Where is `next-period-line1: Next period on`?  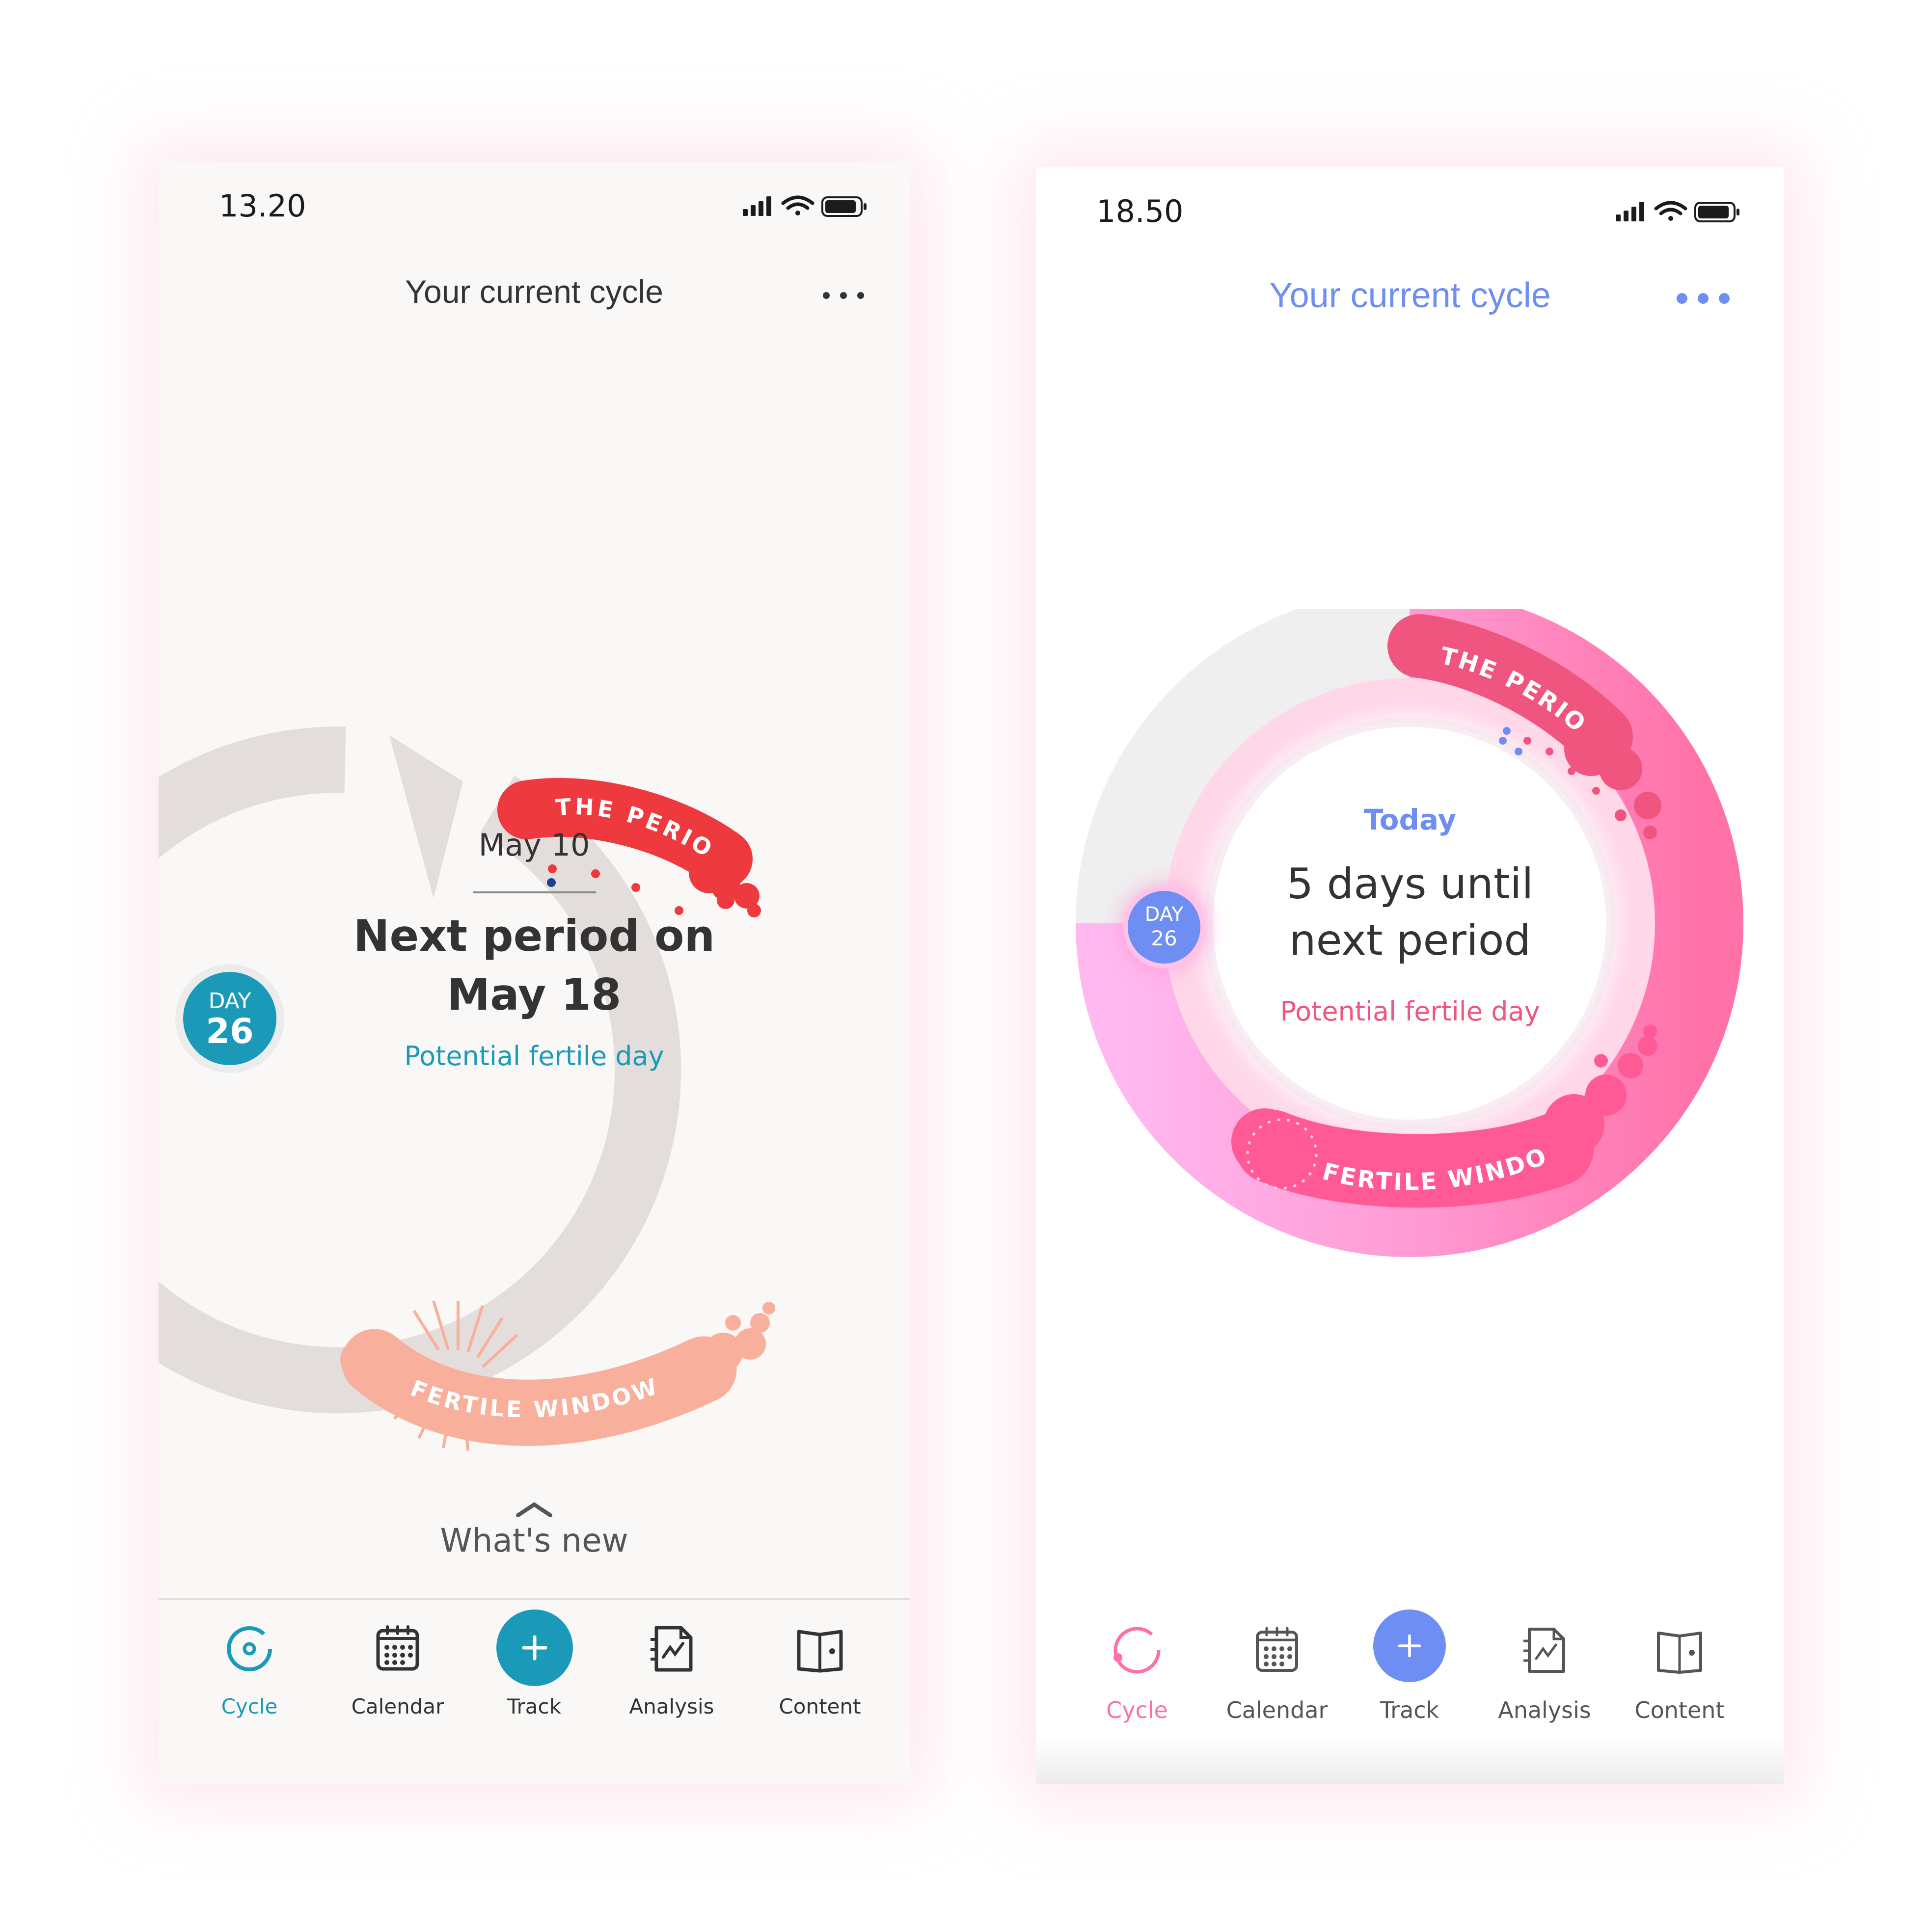 next-period-line1: Next period on is located at coordinates (534, 936).